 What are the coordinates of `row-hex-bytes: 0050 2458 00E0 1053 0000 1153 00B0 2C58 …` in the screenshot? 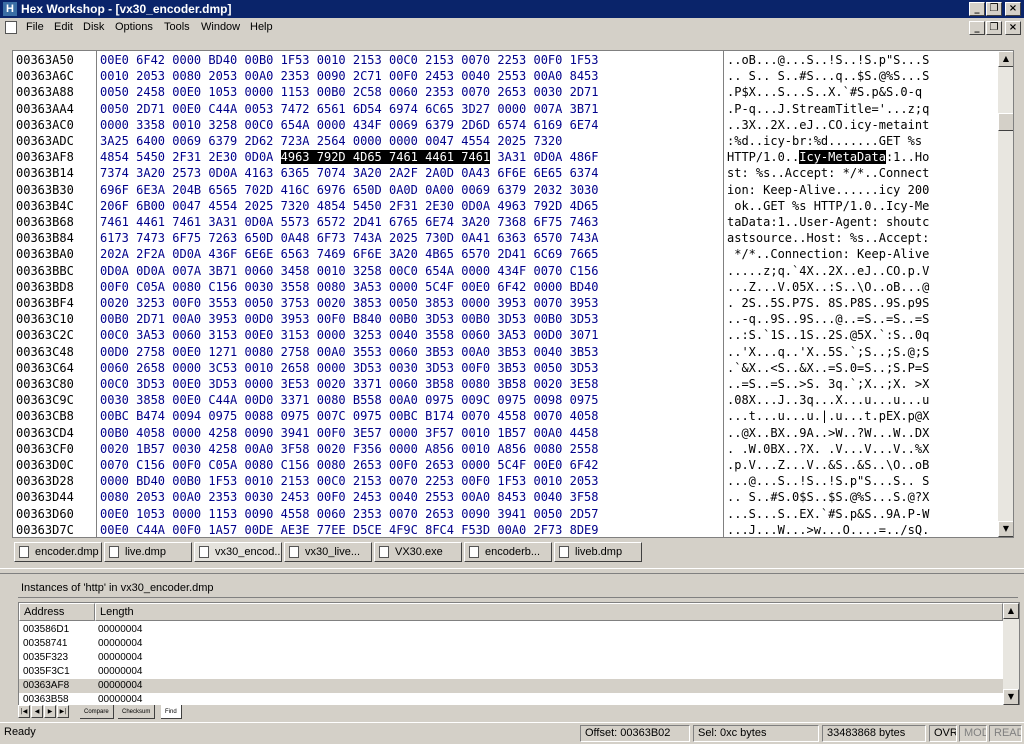 It's located at (349, 92).